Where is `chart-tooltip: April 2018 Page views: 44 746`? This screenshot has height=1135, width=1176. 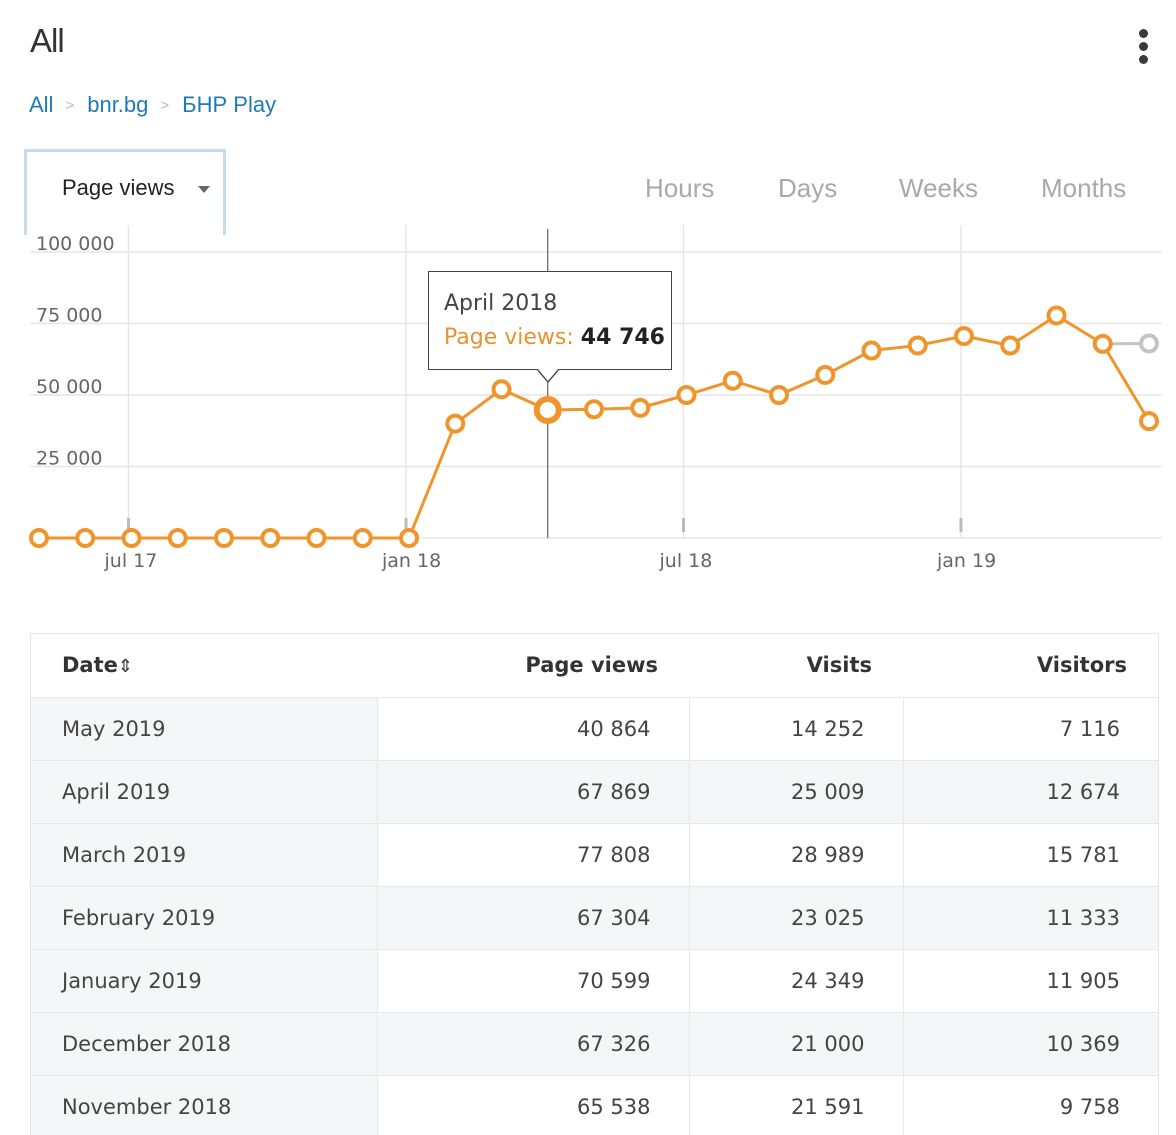
chart-tooltip: April 2018 Page views: 44 746 is located at coordinates (550, 327).